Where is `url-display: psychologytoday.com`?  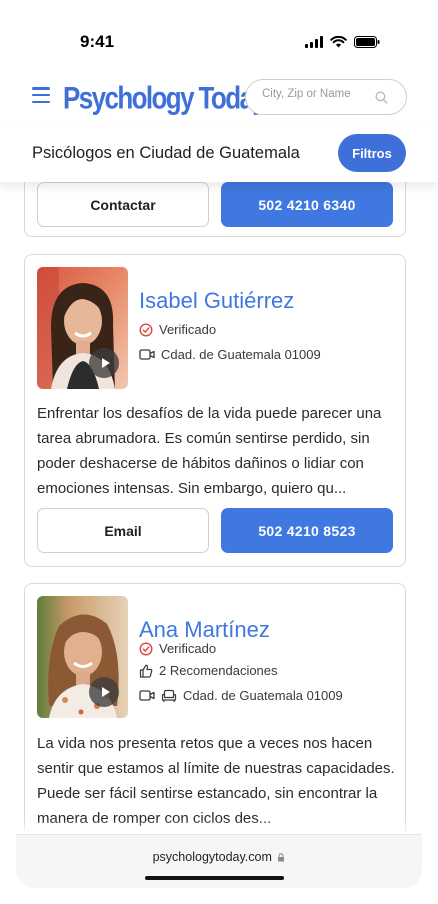
url-display: psychologytoday.com is located at coordinates (219, 857).